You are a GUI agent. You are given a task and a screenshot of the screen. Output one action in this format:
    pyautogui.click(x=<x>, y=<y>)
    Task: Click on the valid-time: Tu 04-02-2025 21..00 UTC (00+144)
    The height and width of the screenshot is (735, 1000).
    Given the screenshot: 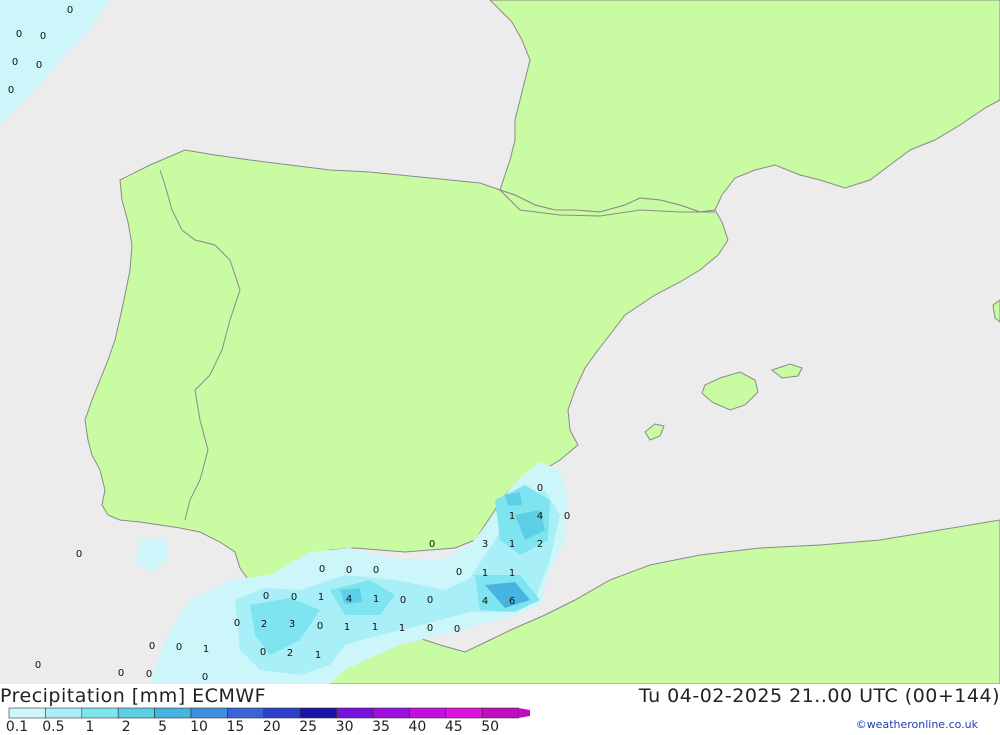 What is the action you would take?
    pyautogui.click(x=819, y=696)
    